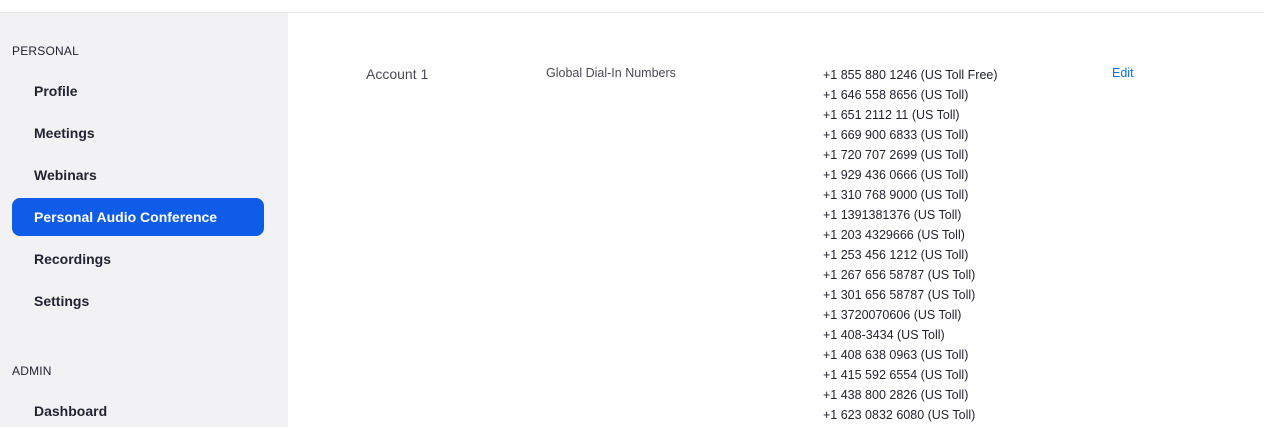 The height and width of the screenshot is (430, 1264). What do you see at coordinates (896, 175) in the screenshot?
I see `dial-in-number: +1 929 436 0666 (US Toll)` at bounding box center [896, 175].